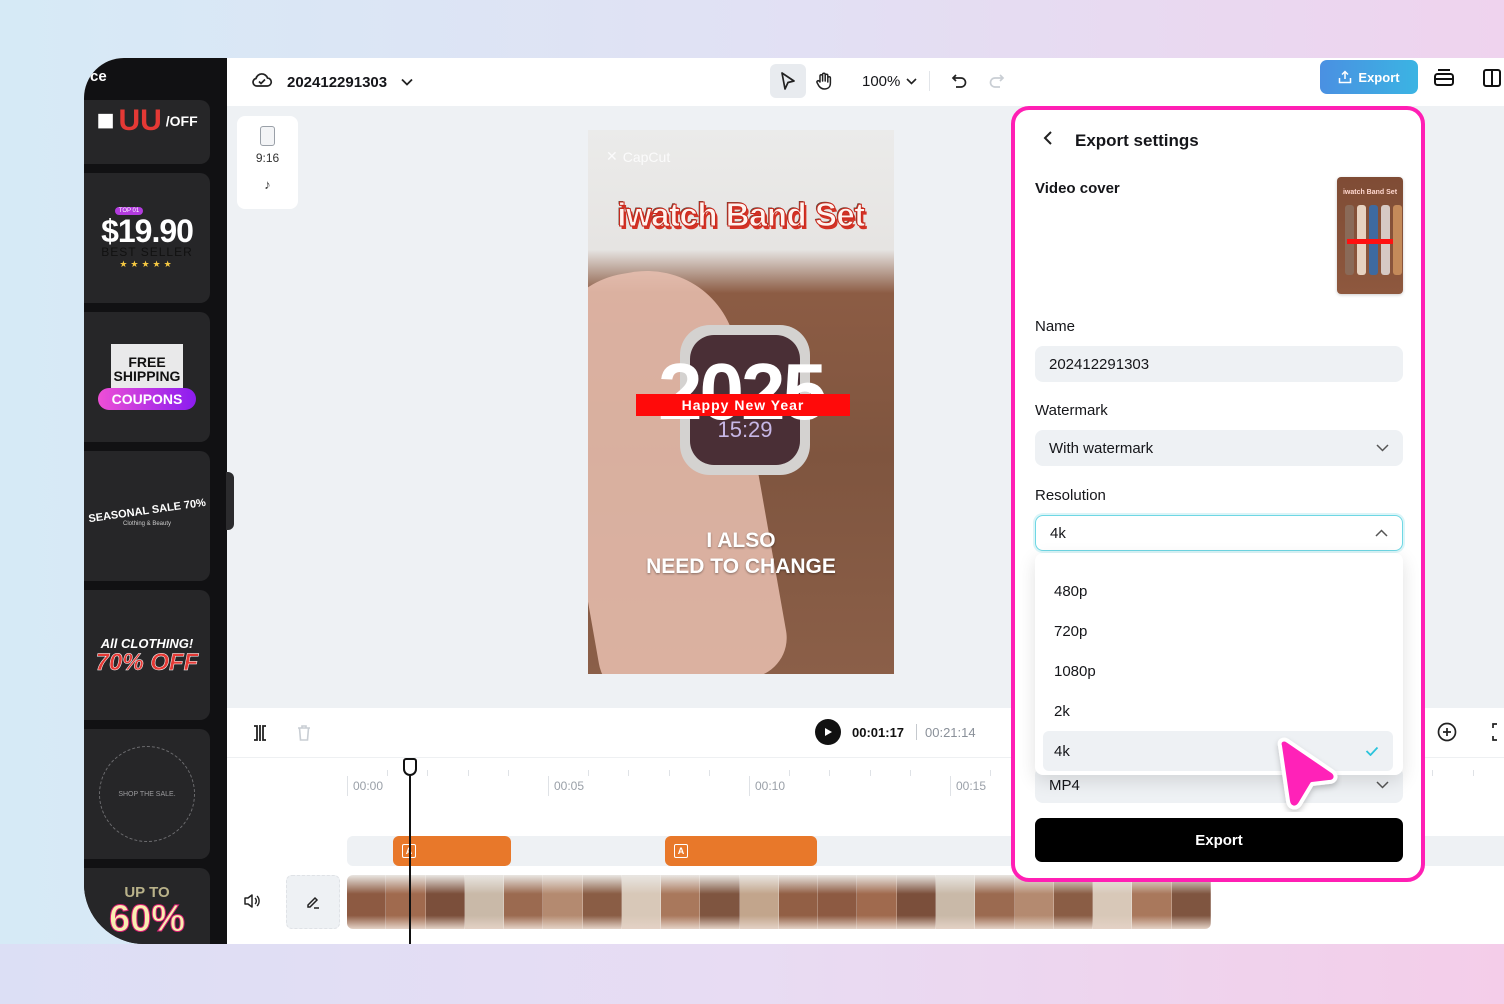 This screenshot has width=1504, height=1004. Describe the element at coordinates (742, 391) in the screenshot. I see `preview-year: 2025` at that location.